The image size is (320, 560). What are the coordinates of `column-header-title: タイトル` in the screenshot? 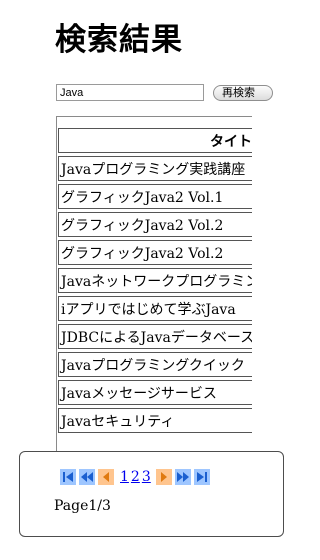 It's located at (155, 140).